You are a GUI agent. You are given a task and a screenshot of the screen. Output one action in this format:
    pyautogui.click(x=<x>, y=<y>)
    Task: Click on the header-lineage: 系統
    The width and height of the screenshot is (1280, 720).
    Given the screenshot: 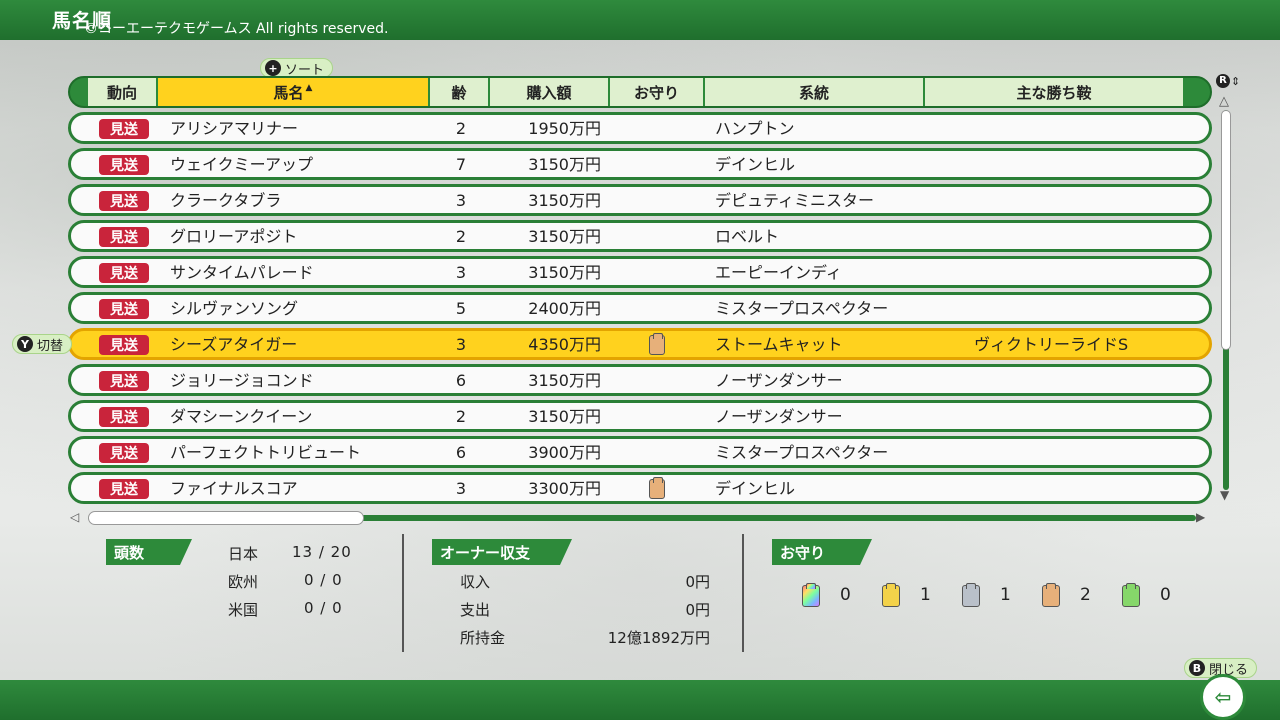 What is the action you would take?
    pyautogui.click(x=814, y=92)
    